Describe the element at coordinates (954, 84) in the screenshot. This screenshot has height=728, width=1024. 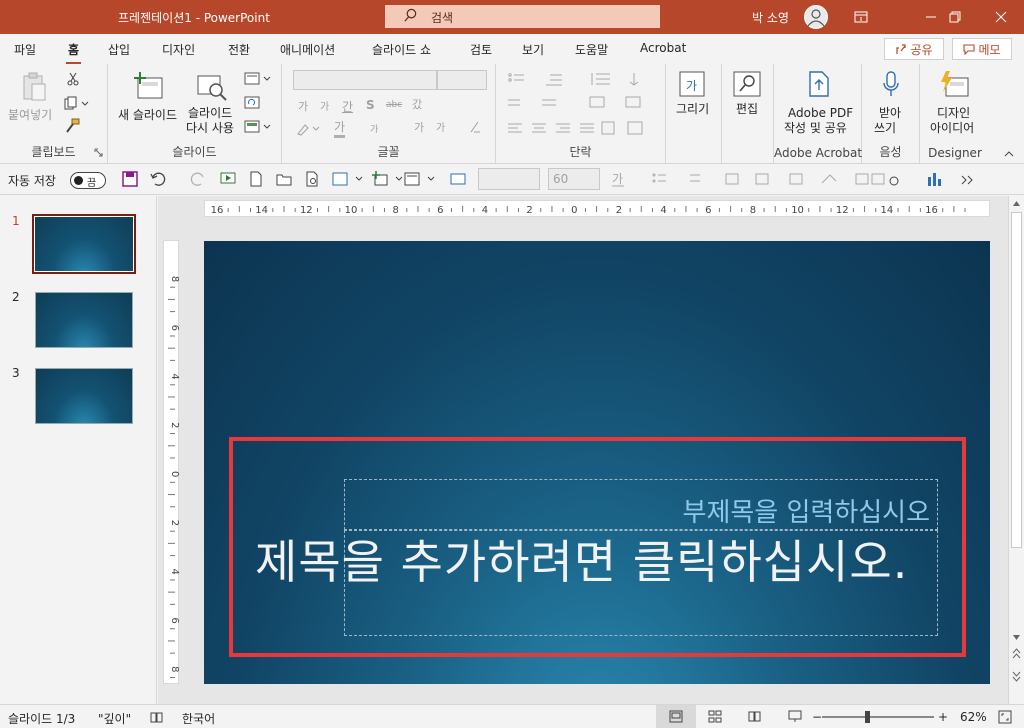
I see `design-ideas-icon` at that location.